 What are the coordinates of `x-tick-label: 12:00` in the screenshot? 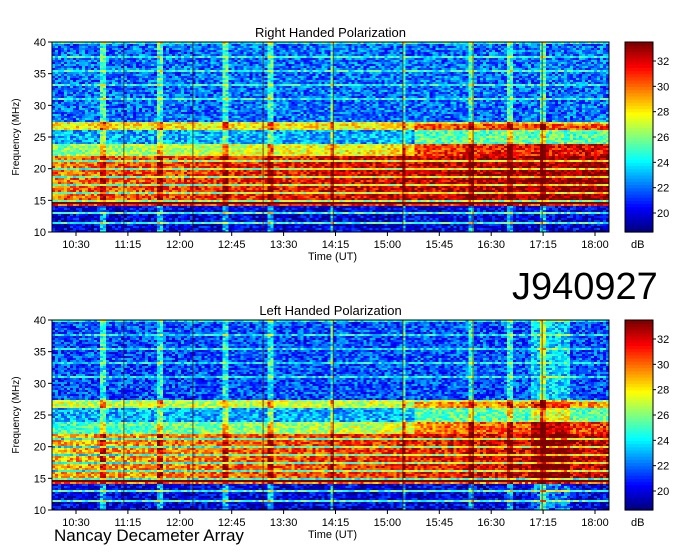 It's located at (180, 245).